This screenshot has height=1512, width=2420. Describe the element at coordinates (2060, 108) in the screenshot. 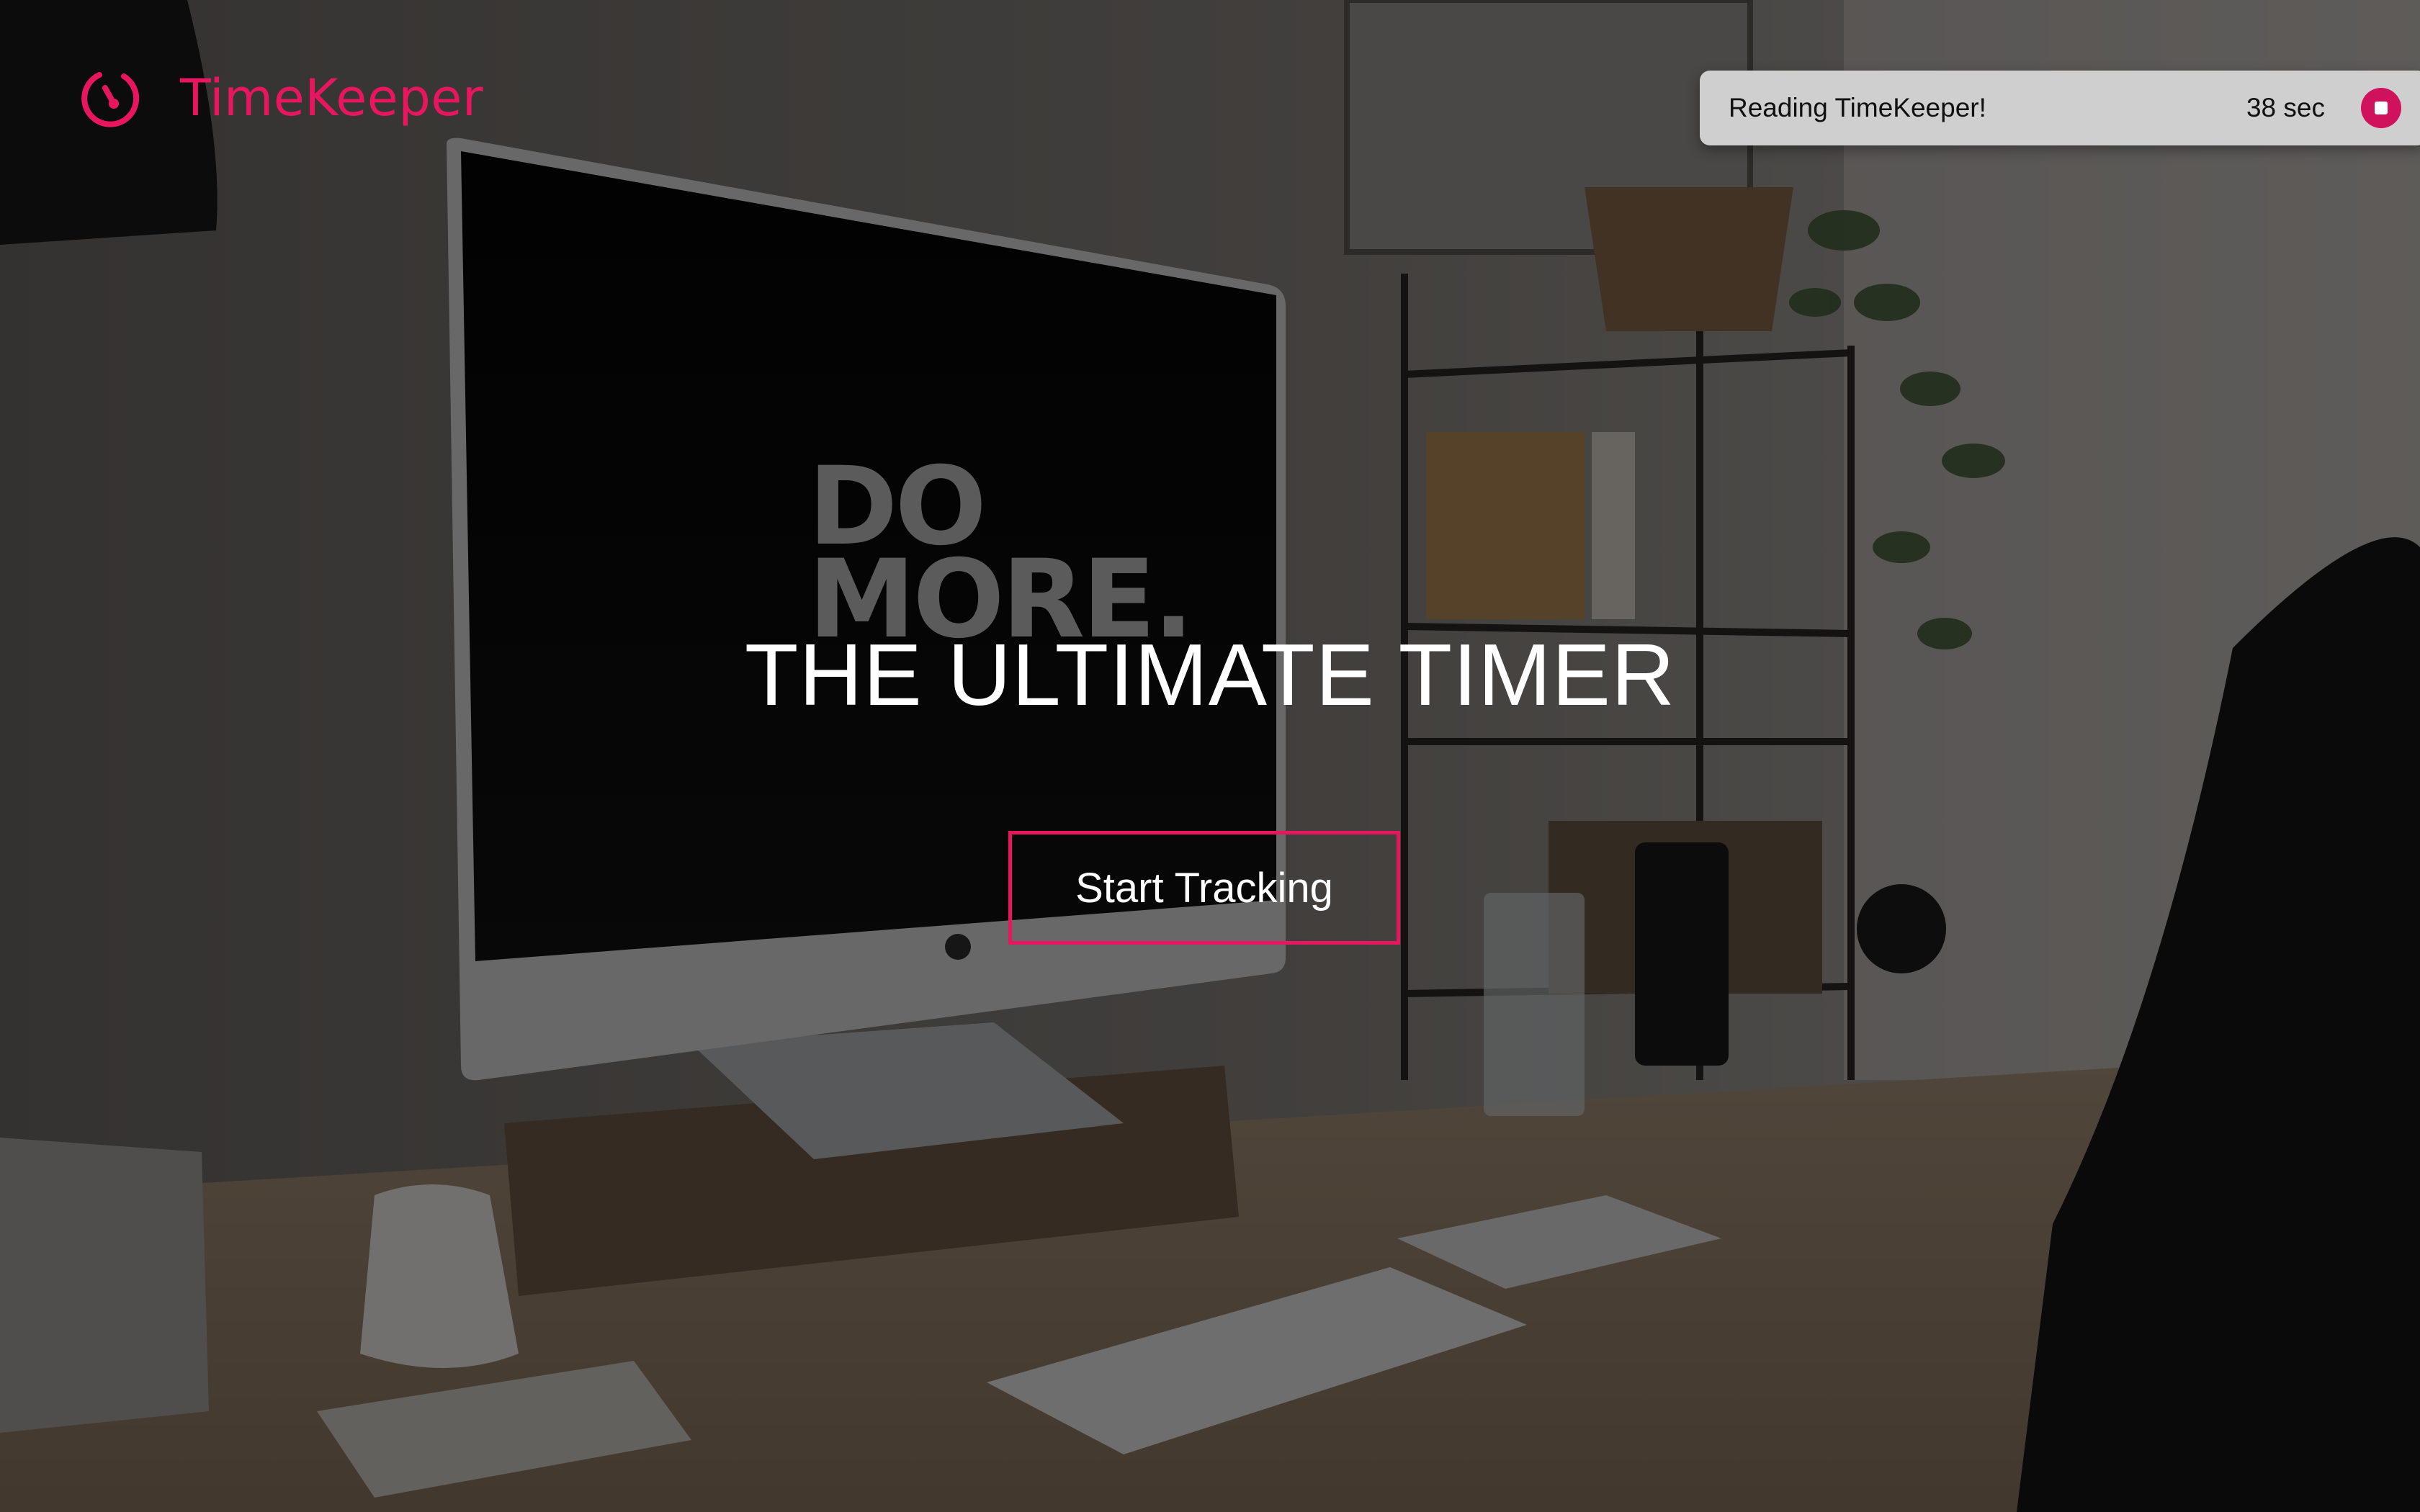

I see `reading-timer-widget: Reading TimeKeeper! 38 sec` at that location.